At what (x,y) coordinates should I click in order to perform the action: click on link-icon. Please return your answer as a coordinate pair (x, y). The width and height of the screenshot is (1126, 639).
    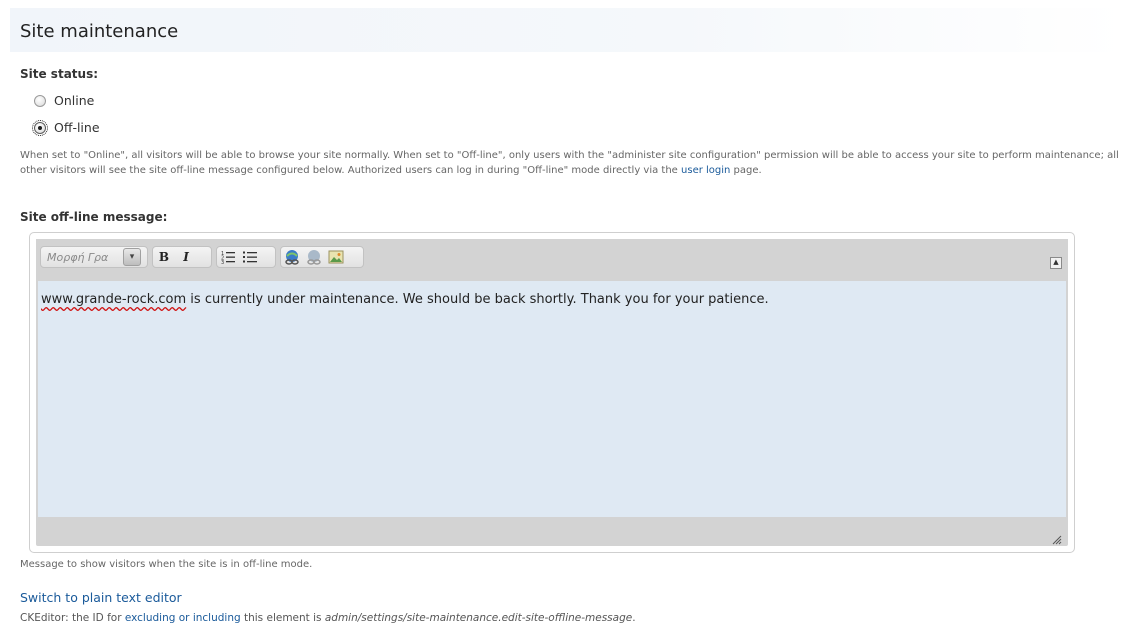
    Looking at the image, I should click on (292, 257).